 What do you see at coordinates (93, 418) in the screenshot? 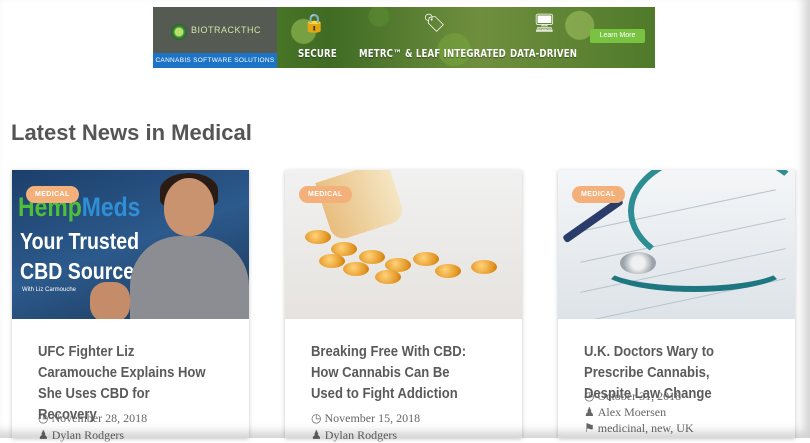
I see `card-date: ◷ November 28, 2018` at bounding box center [93, 418].